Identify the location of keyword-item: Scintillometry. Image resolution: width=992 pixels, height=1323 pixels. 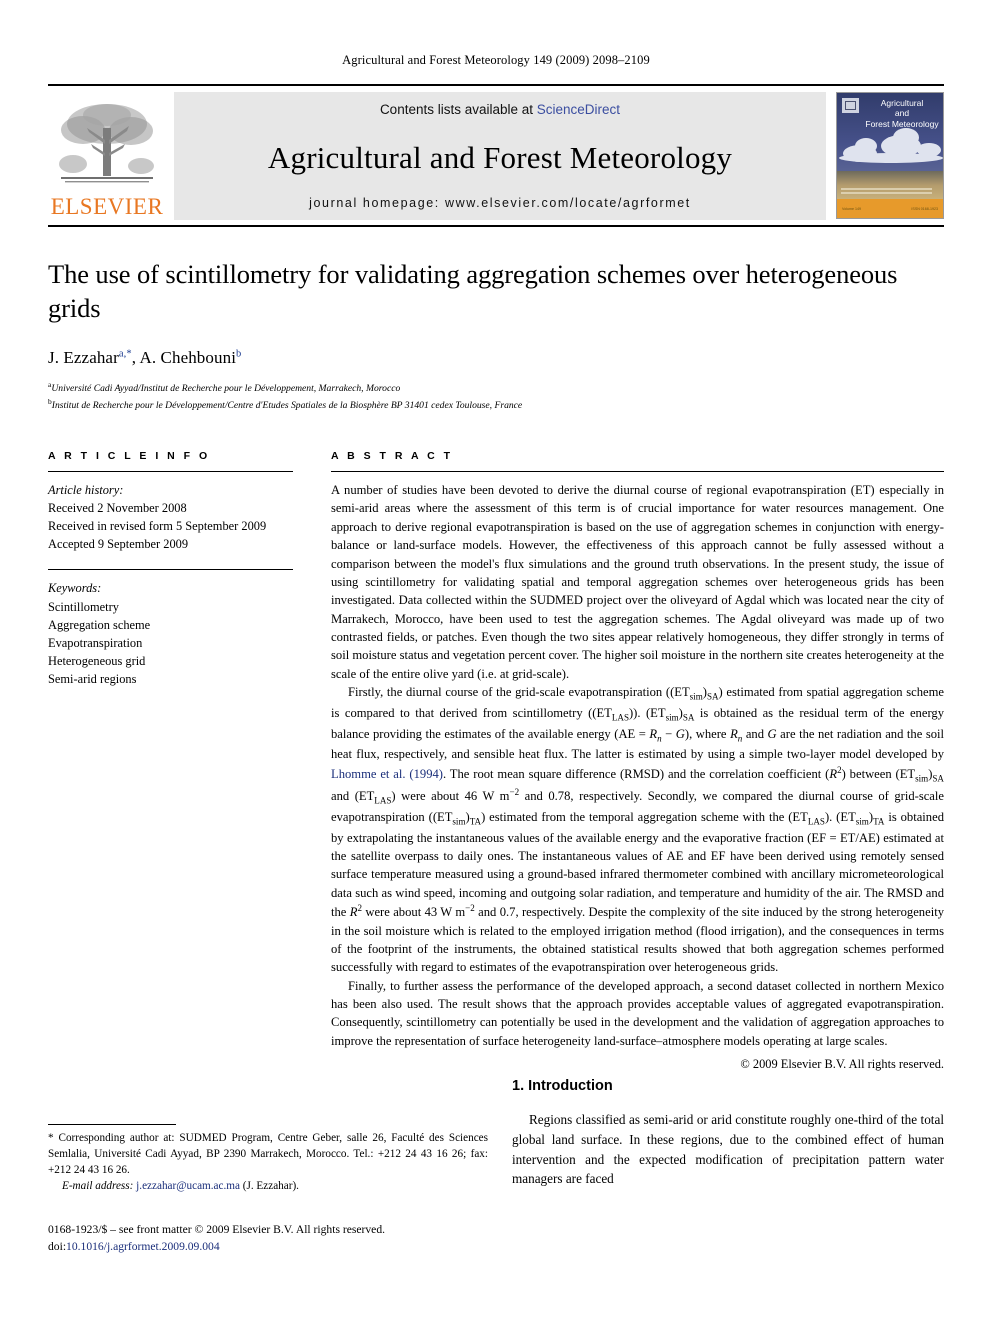
(83, 606).